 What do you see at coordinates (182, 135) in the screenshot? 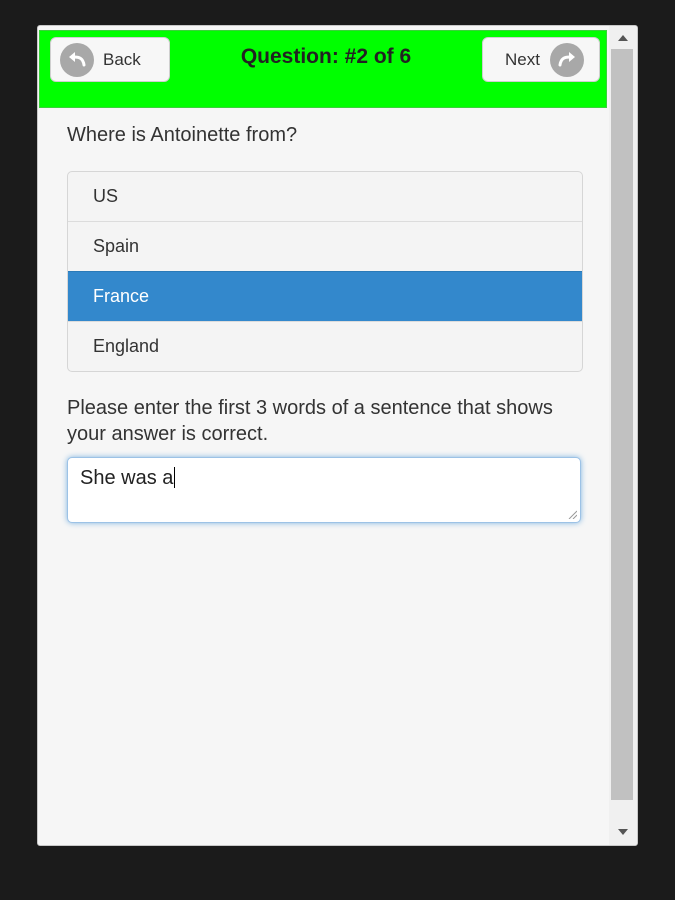
I see `question-text: Where is Antoinette from?` at bounding box center [182, 135].